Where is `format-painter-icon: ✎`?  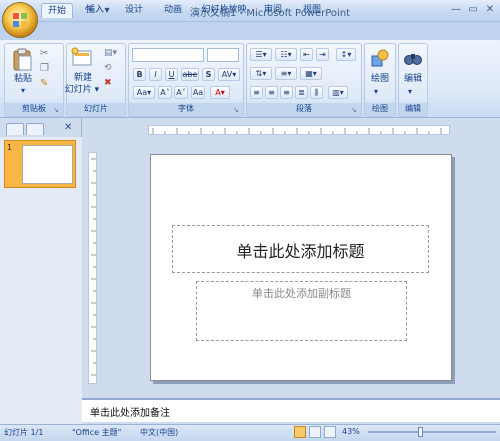 format-painter-icon: ✎ is located at coordinates (46, 84).